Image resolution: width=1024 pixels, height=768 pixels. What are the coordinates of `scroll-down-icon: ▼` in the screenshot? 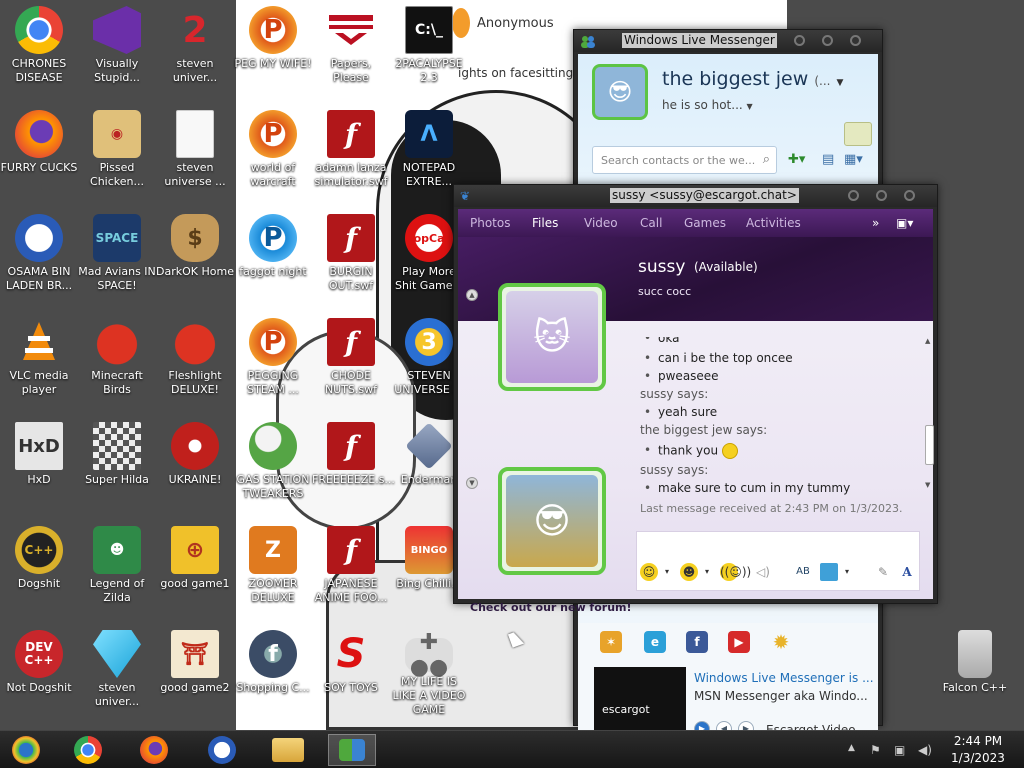 It's located at (927, 485).